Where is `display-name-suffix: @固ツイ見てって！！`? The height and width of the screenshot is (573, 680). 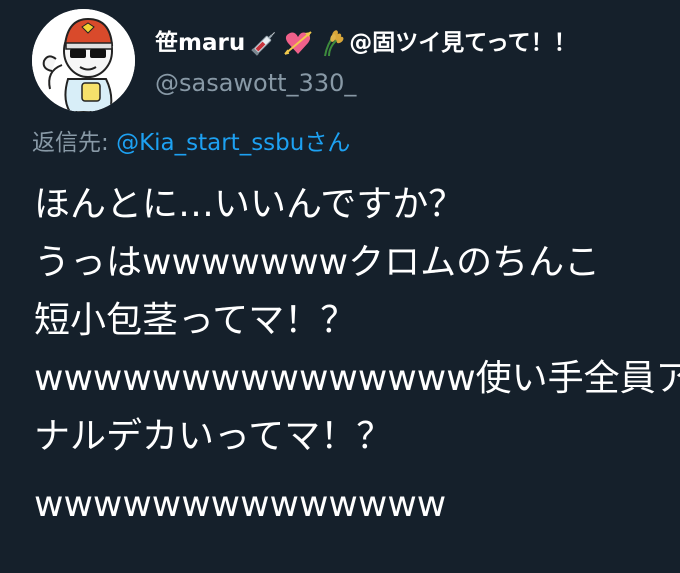
display-name-suffix: @固ツイ見てって！！ is located at coordinates (462, 43).